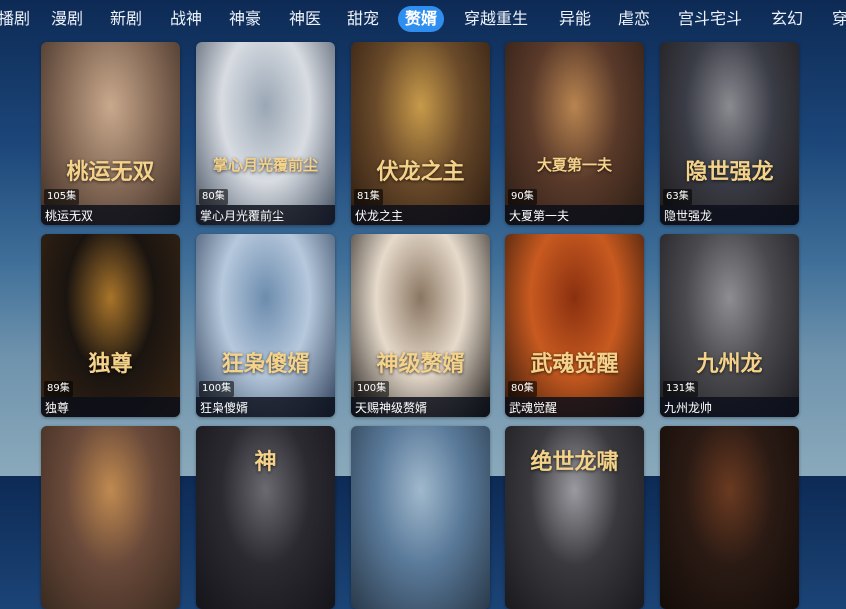  Describe the element at coordinates (69, 216) in the screenshot. I see `card-title: 桃运无双` at that location.